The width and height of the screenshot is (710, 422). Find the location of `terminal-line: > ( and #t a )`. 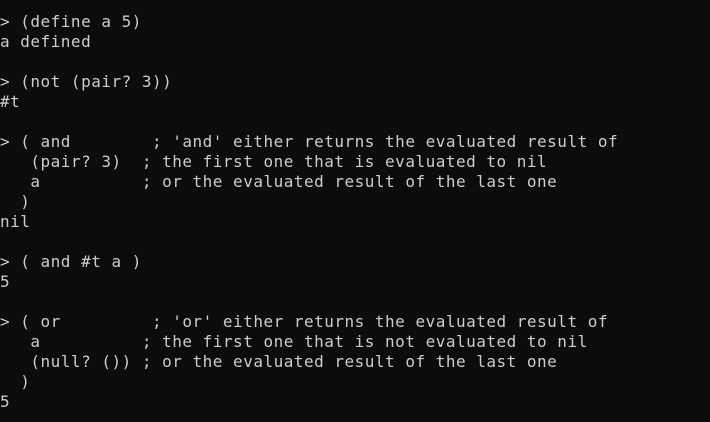

terminal-line: > ( and #t a ) is located at coordinates (71, 261).